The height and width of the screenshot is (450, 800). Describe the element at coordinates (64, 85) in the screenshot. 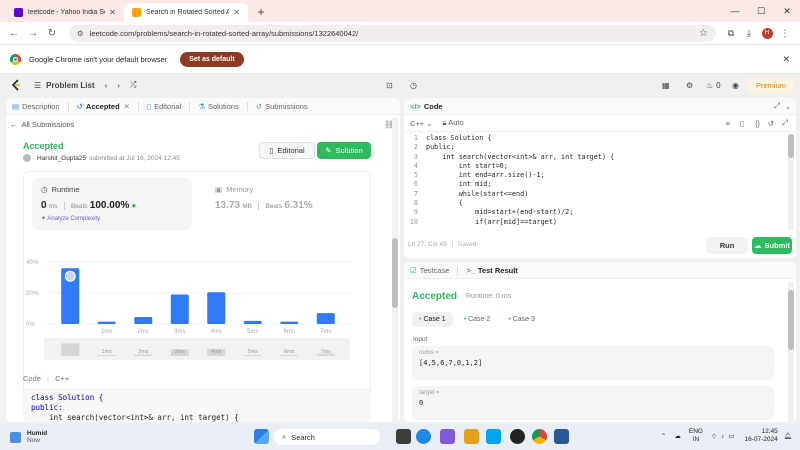

I see `problem-list-button: ☰ Problem List` at that location.